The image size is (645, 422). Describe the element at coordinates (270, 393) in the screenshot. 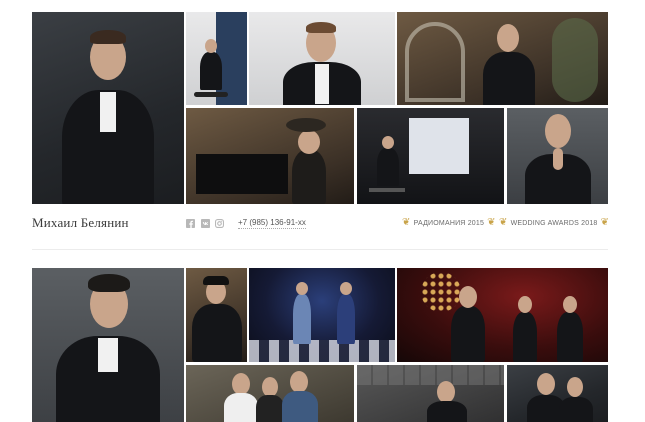

I see `profile-2-photo-kitchen` at that location.